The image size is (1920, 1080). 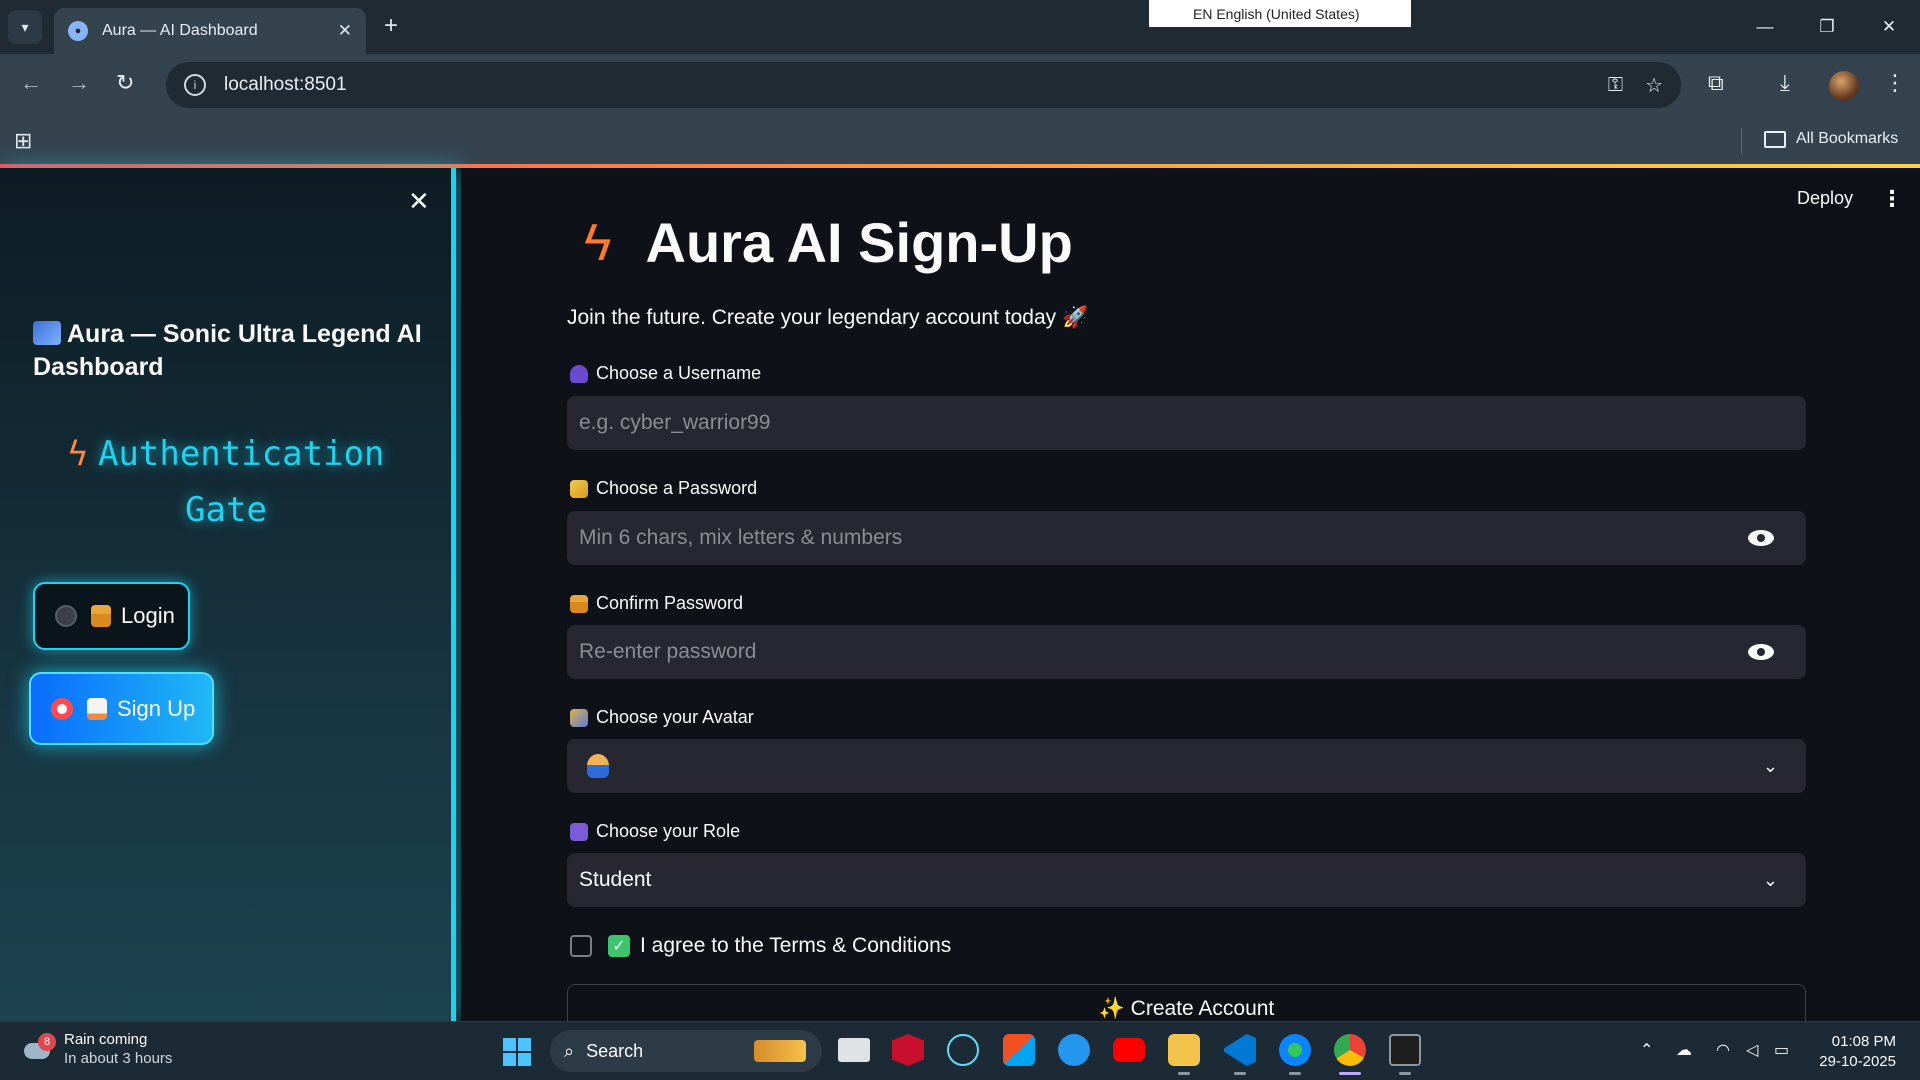 I want to click on role-label-text: Choose your Role, so click(x=668, y=831).